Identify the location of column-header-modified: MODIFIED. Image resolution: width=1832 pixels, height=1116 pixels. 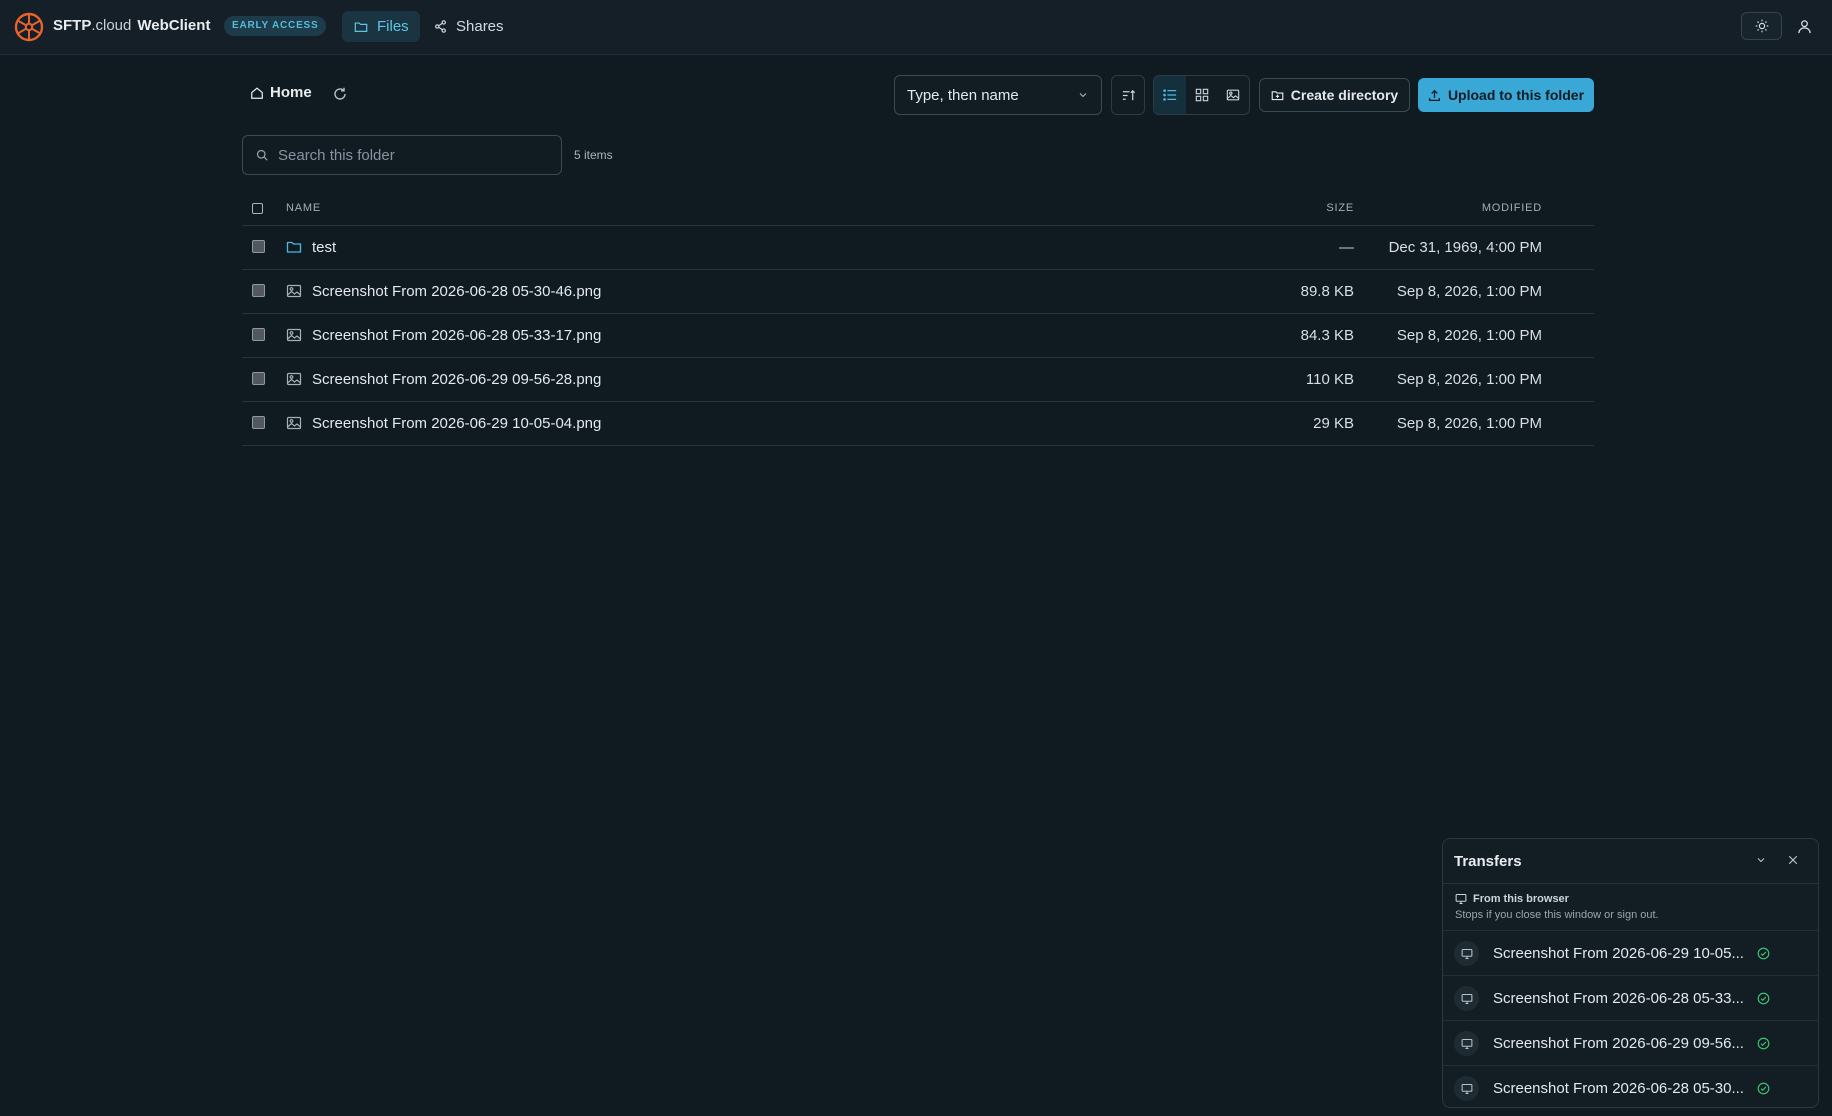
(1512, 208).